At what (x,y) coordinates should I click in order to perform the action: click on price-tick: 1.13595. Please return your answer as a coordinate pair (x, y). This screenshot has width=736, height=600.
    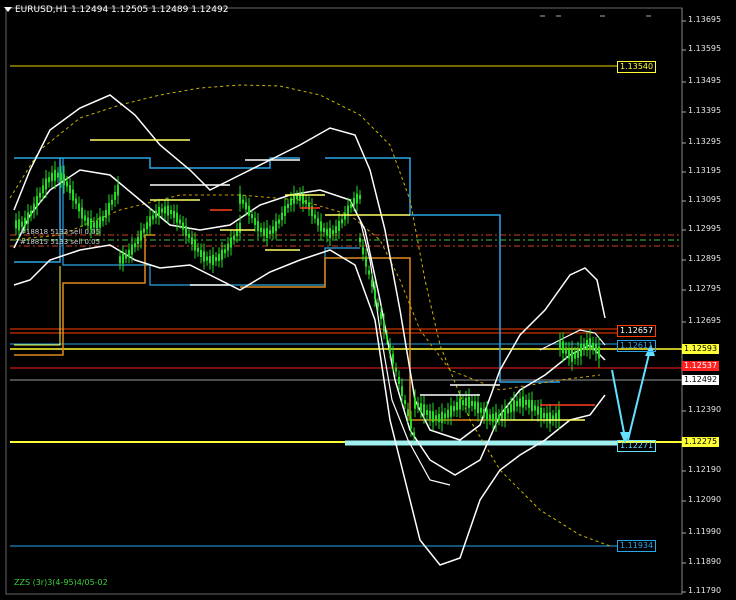
    Looking at the image, I should click on (705, 48).